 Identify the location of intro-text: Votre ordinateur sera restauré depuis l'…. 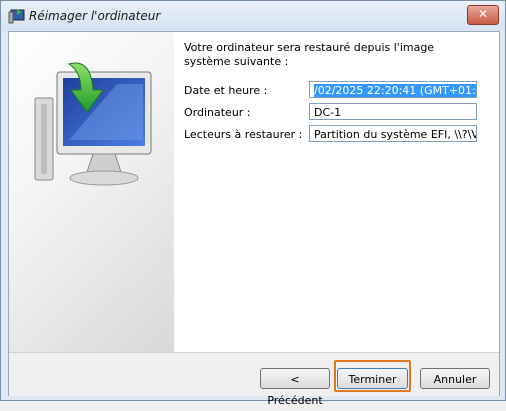
(309, 54).